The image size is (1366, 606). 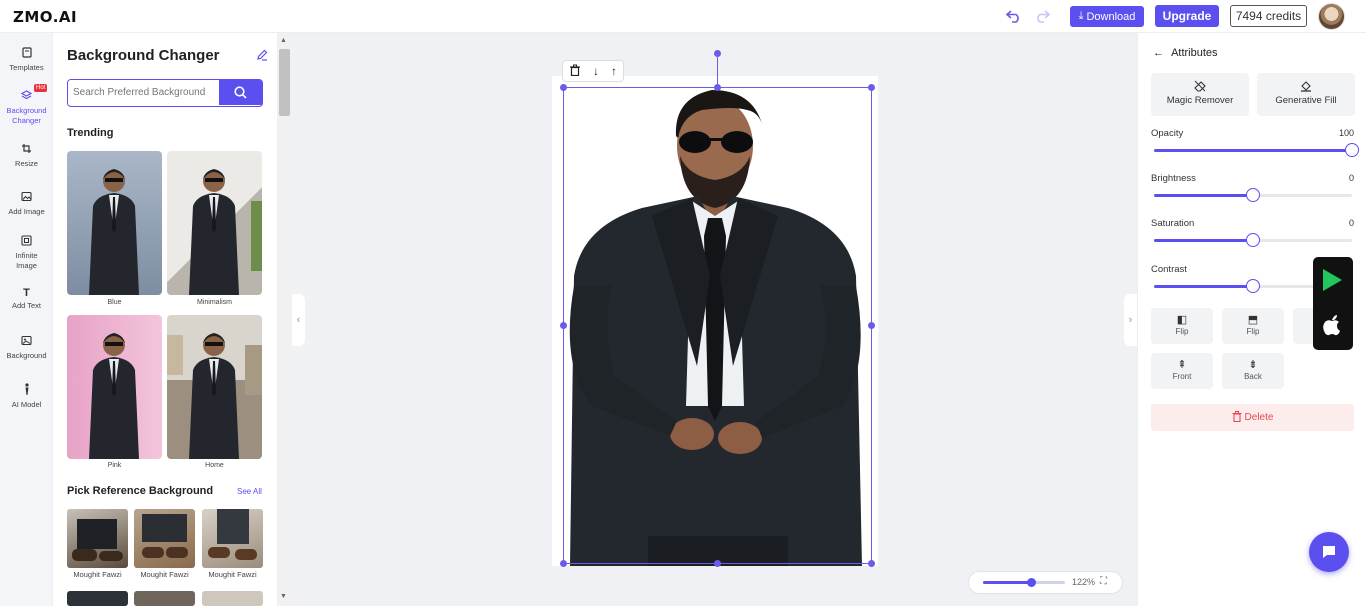 I want to click on back-arrow-icon: ←, so click(x=1158, y=53).